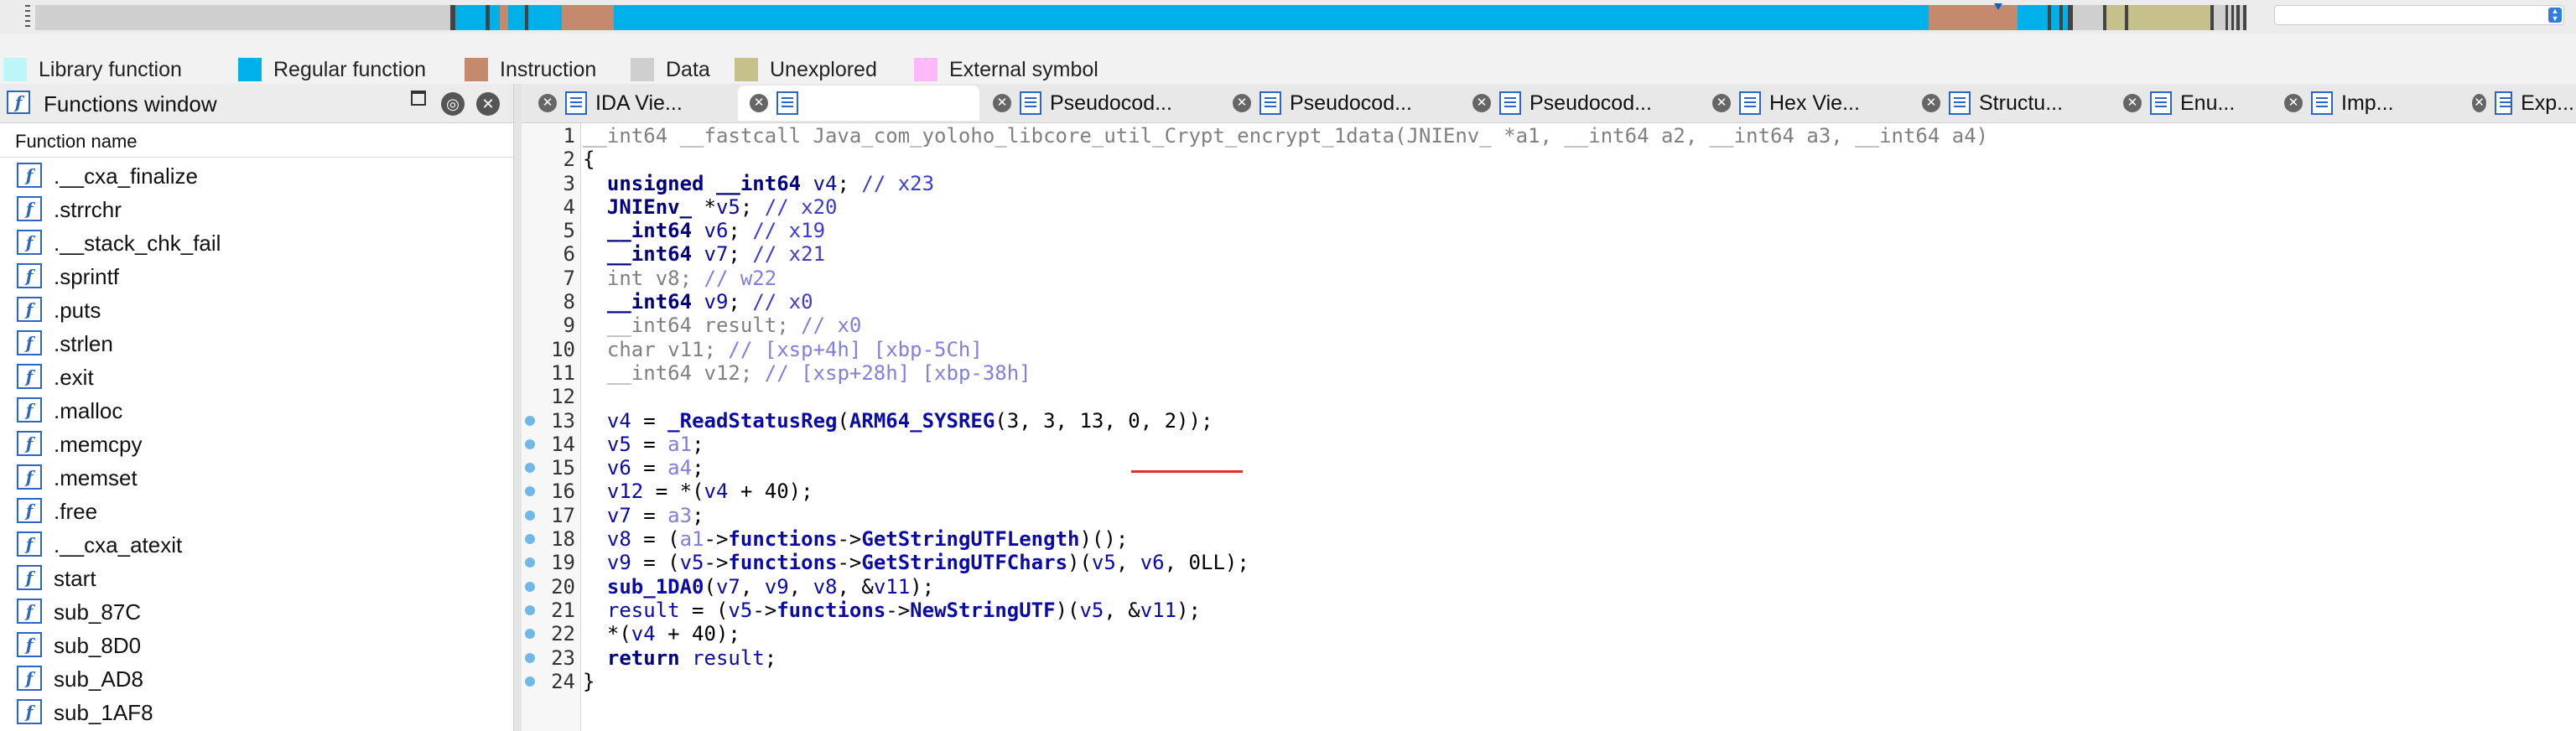  Describe the element at coordinates (256, 677) in the screenshot. I see `list-item: f sub_AD8` at that location.